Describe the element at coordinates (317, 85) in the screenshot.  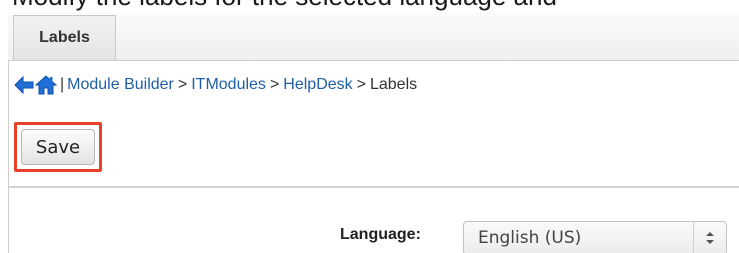
I see `breadcrumb-helpdesk: HelpDesk` at that location.